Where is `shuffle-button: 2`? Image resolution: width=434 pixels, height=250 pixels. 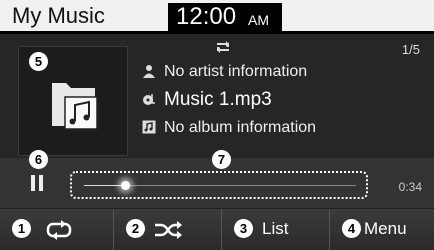
shuffle-button: 2 is located at coordinates (168, 229).